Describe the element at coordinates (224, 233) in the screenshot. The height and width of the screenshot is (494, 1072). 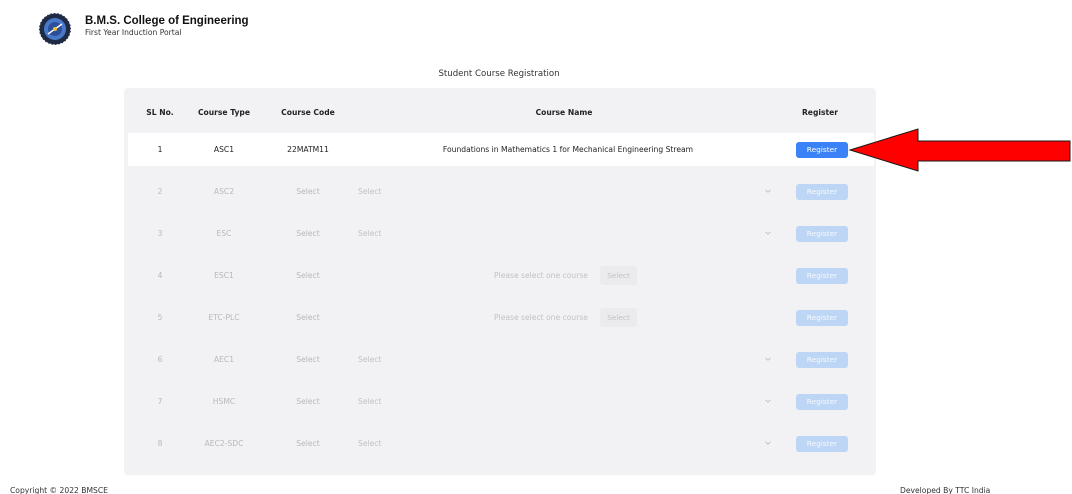
I see `course-type: ESC` at that location.